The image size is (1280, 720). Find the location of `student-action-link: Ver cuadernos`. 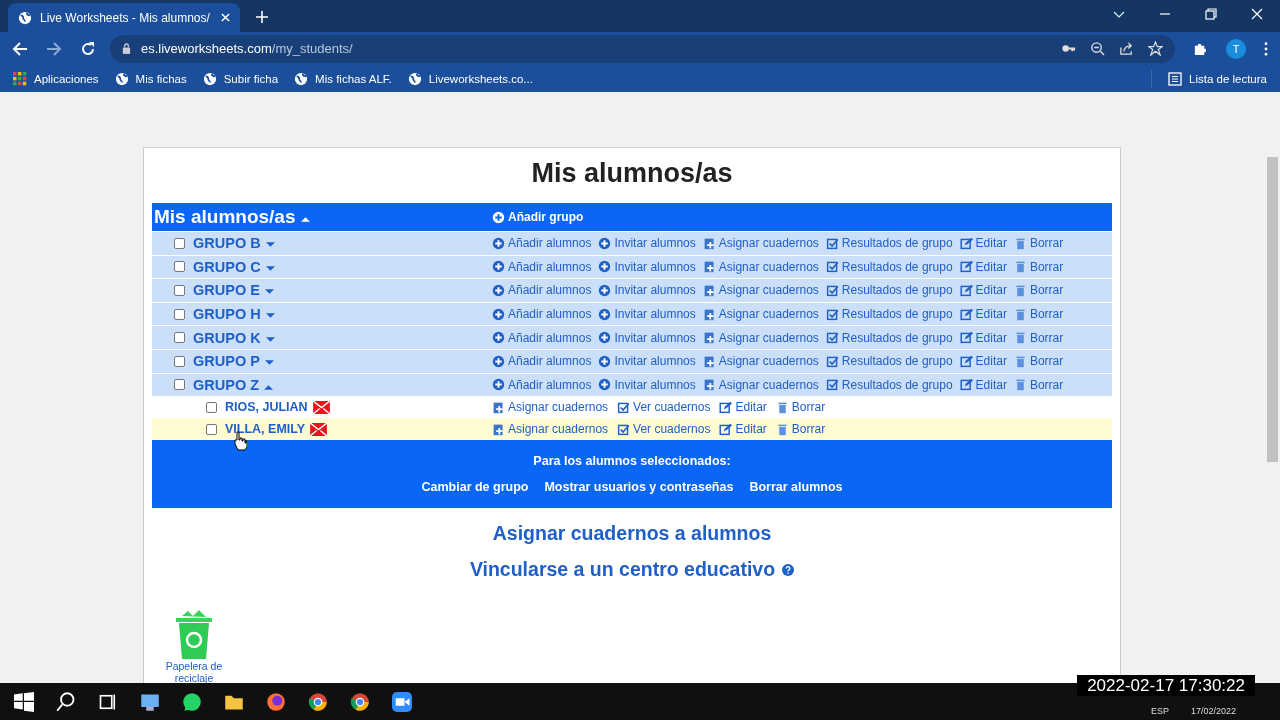

student-action-link: Ver cuadernos is located at coordinates (664, 407).